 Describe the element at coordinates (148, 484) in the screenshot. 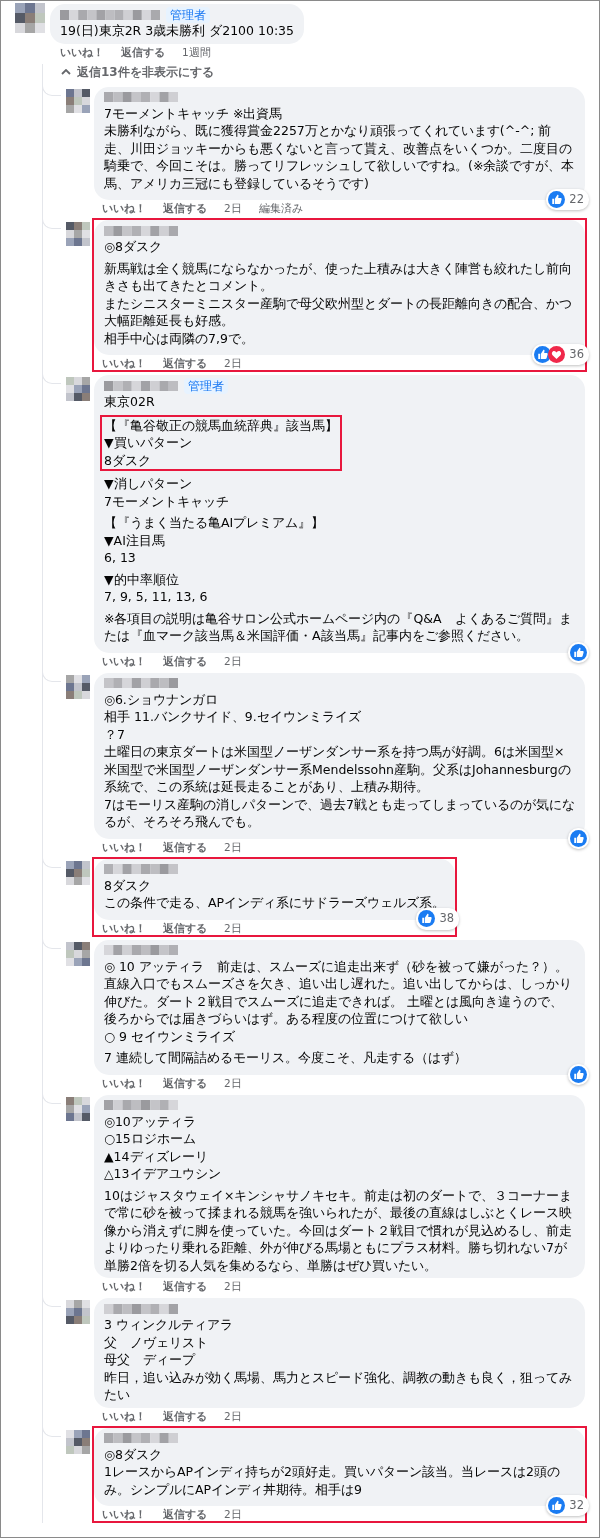

I see `comment-text: ▼消しパターン` at that location.